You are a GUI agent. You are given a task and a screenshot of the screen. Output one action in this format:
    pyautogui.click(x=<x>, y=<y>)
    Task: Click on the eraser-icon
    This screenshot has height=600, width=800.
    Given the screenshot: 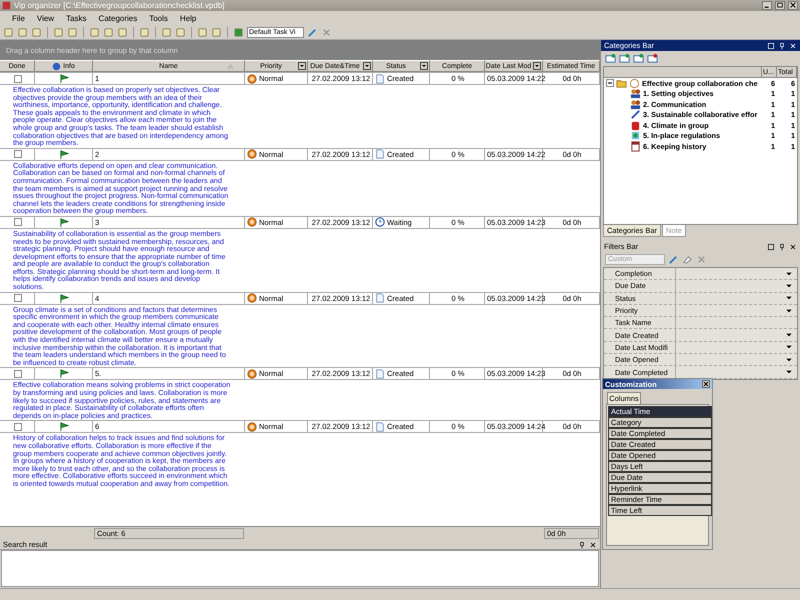 What is the action you would take?
    pyautogui.click(x=687, y=259)
    